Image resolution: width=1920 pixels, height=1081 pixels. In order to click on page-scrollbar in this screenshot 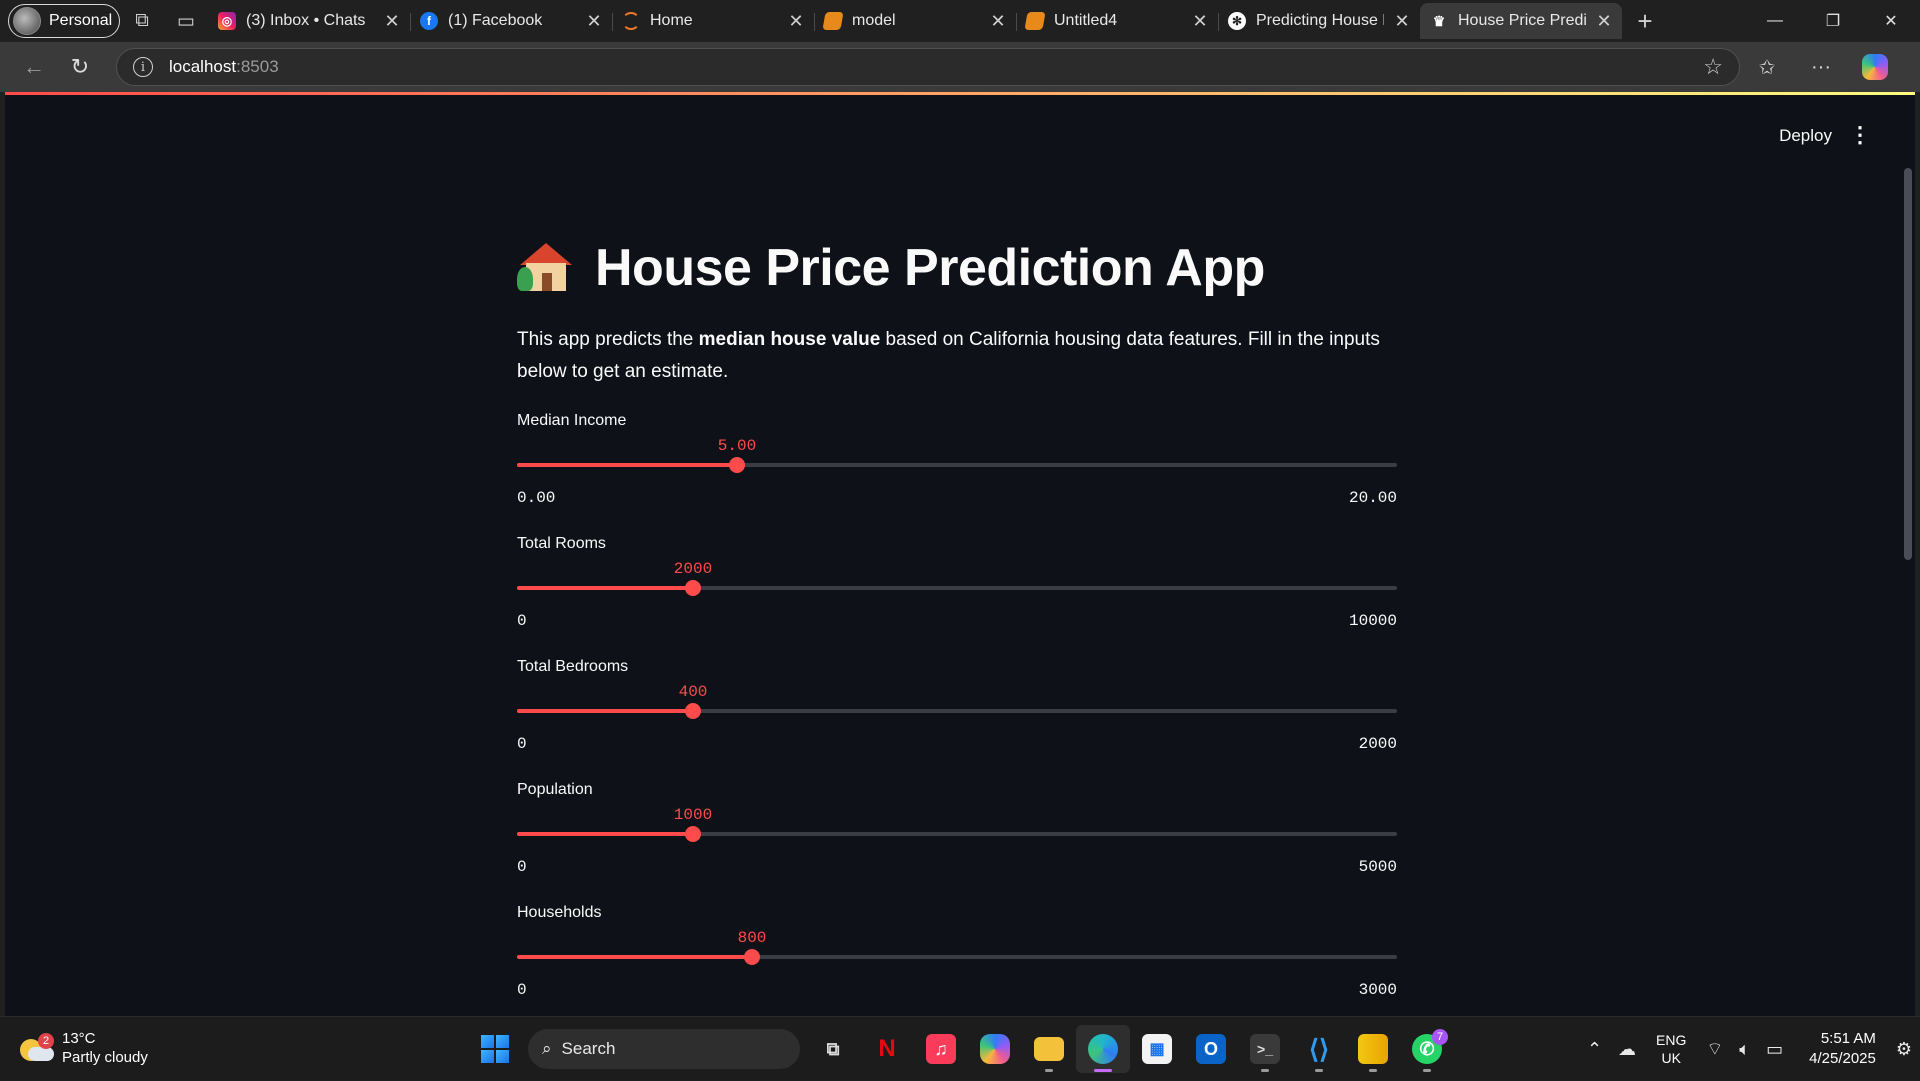, I will do `click(1908, 364)`.